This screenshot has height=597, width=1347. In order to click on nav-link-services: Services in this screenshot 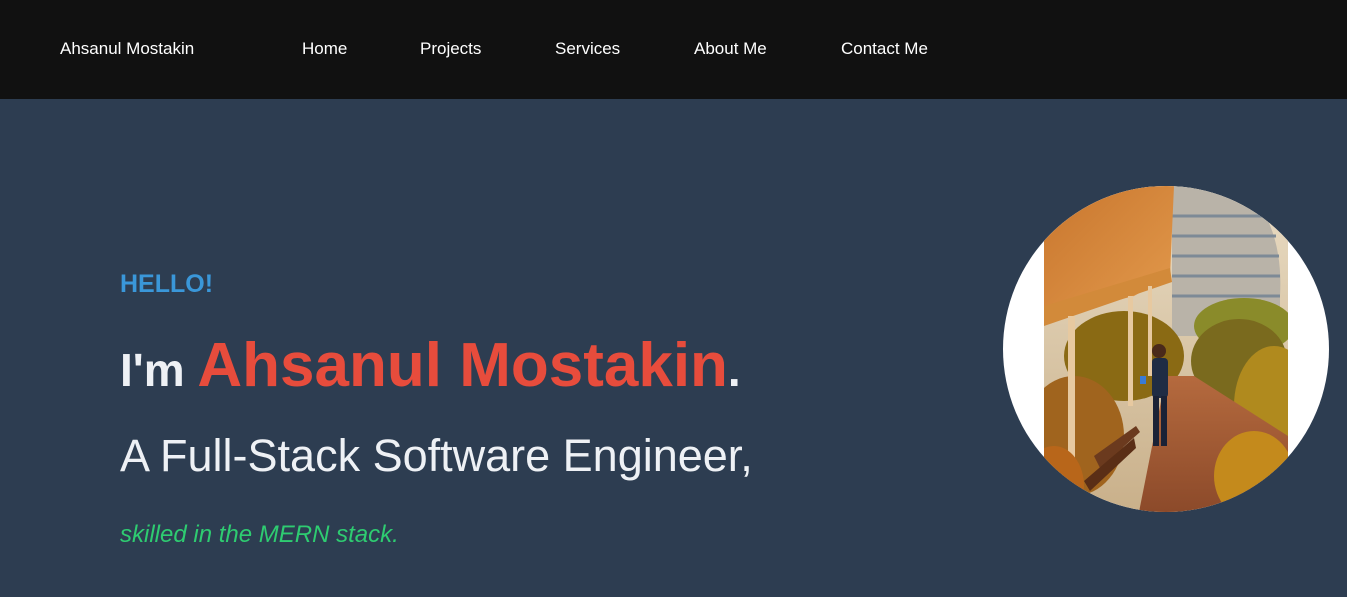, I will do `click(587, 49)`.